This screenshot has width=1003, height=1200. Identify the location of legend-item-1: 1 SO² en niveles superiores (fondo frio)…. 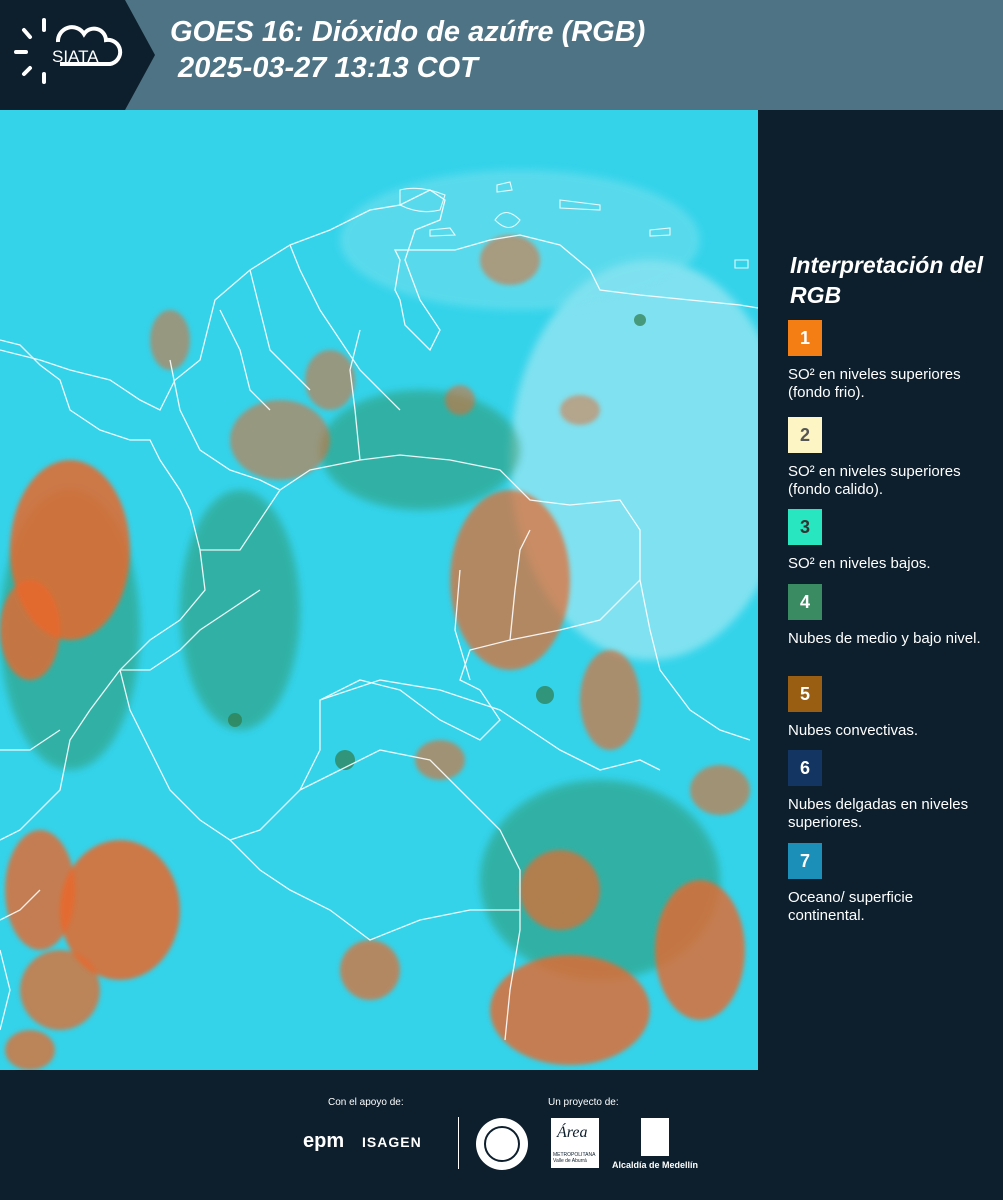
(888, 361).